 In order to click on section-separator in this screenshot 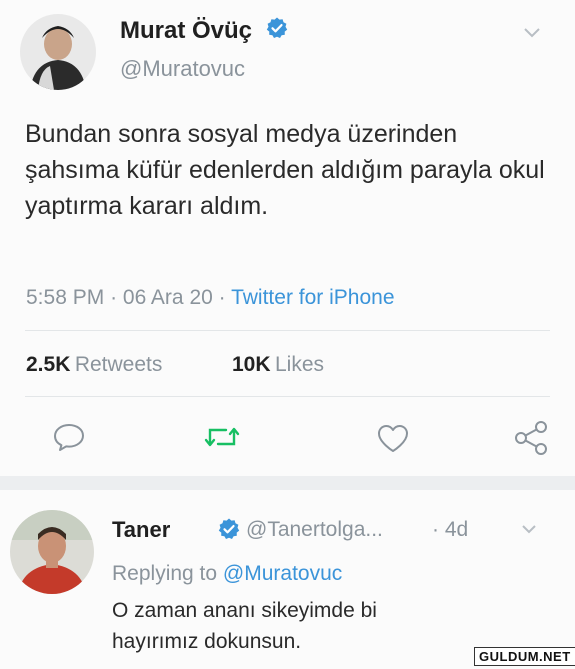, I will do `click(287, 483)`.